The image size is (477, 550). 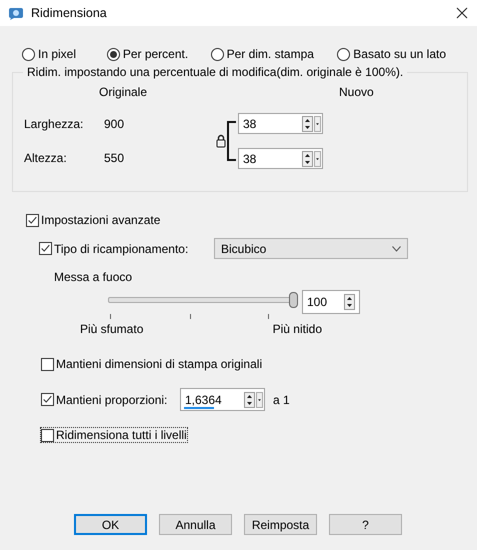 What do you see at coordinates (221, 141) in the screenshot?
I see `lock-icon` at bounding box center [221, 141].